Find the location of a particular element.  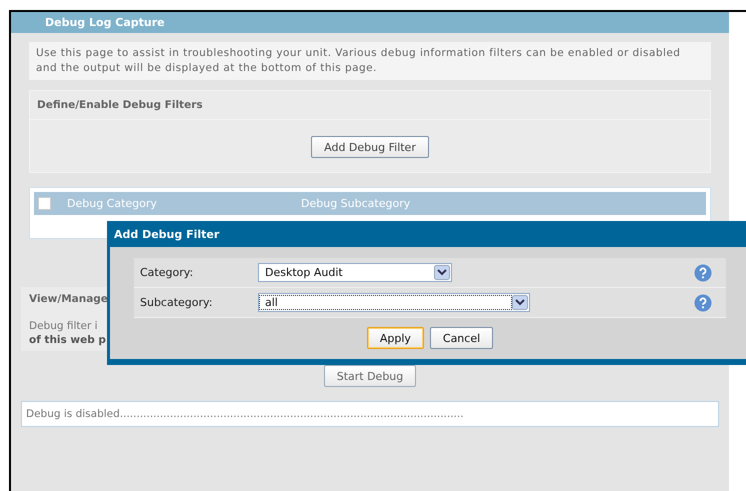

start-debug-button: Start Debug is located at coordinates (370, 376).